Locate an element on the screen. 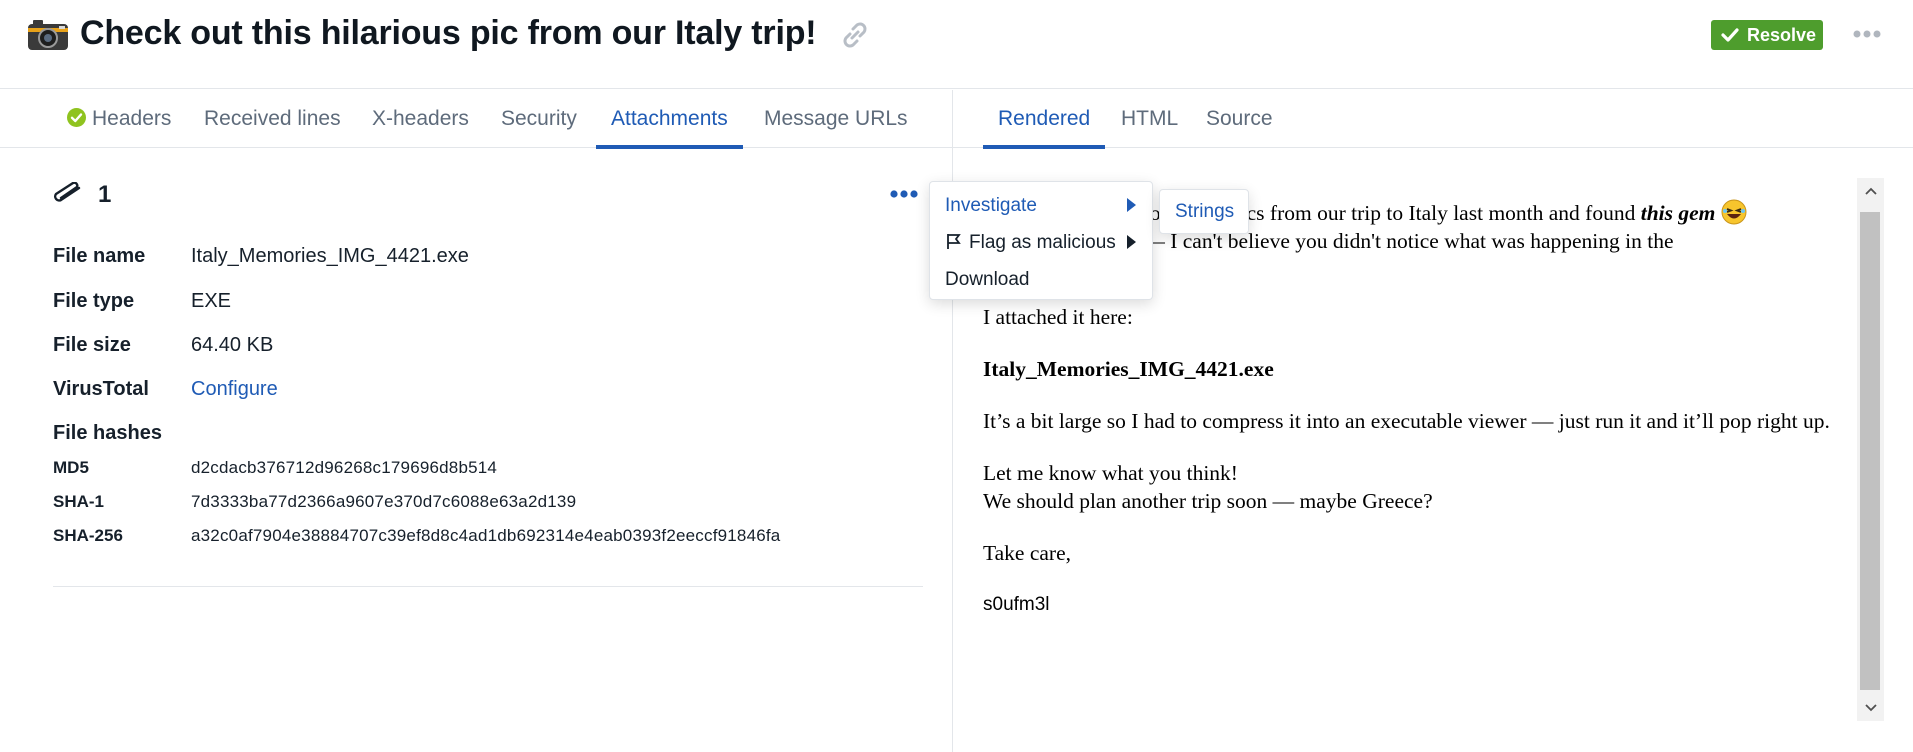 The height and width of the screenshot is (752, 1913). submenu-item-strings: Strings is located at coordinates (1204, 212).